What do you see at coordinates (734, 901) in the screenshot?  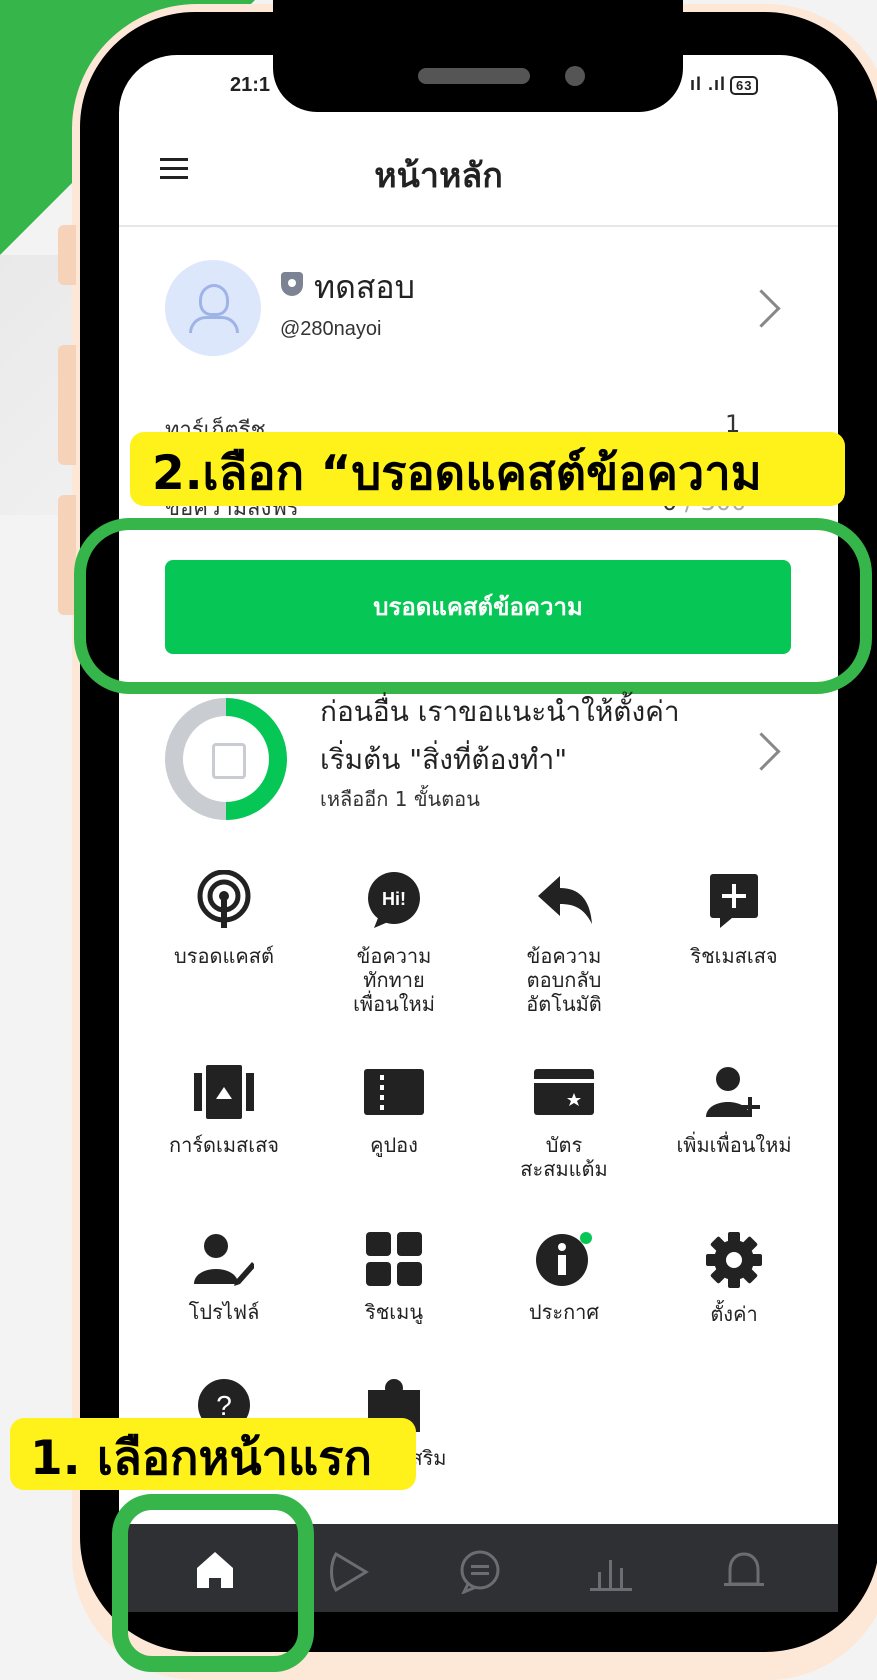 I see `rich-message-icon` at bounding box center [734, 901].